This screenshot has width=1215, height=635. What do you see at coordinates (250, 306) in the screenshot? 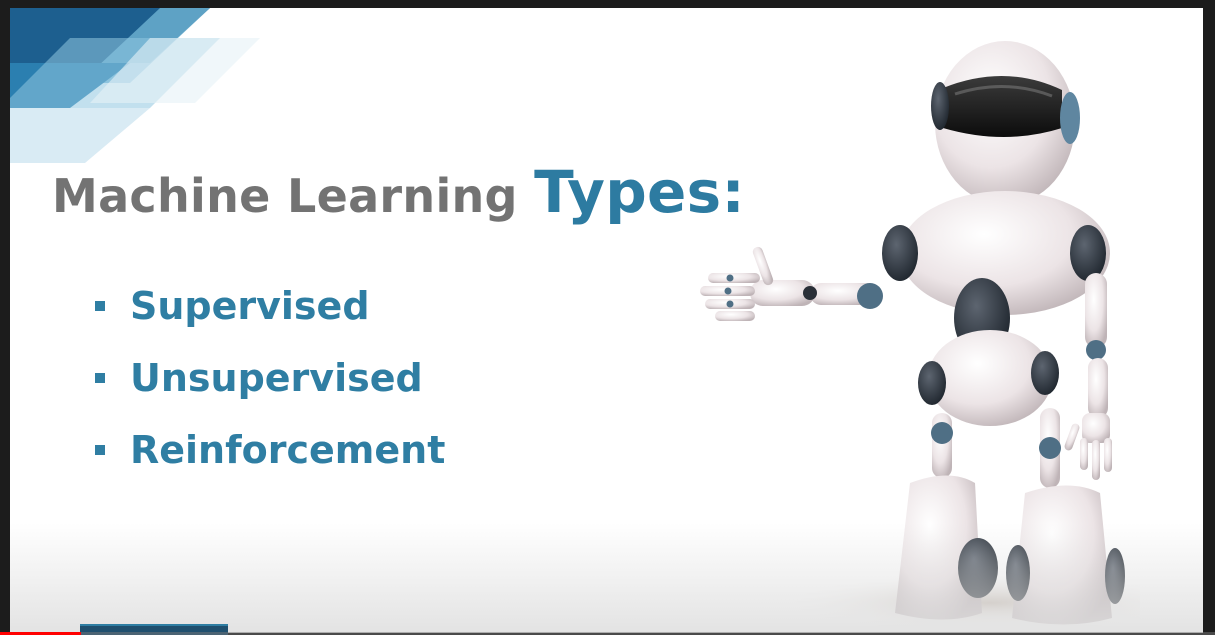
I see `bullet-label: Supervised` at bounding box center [250, 306].